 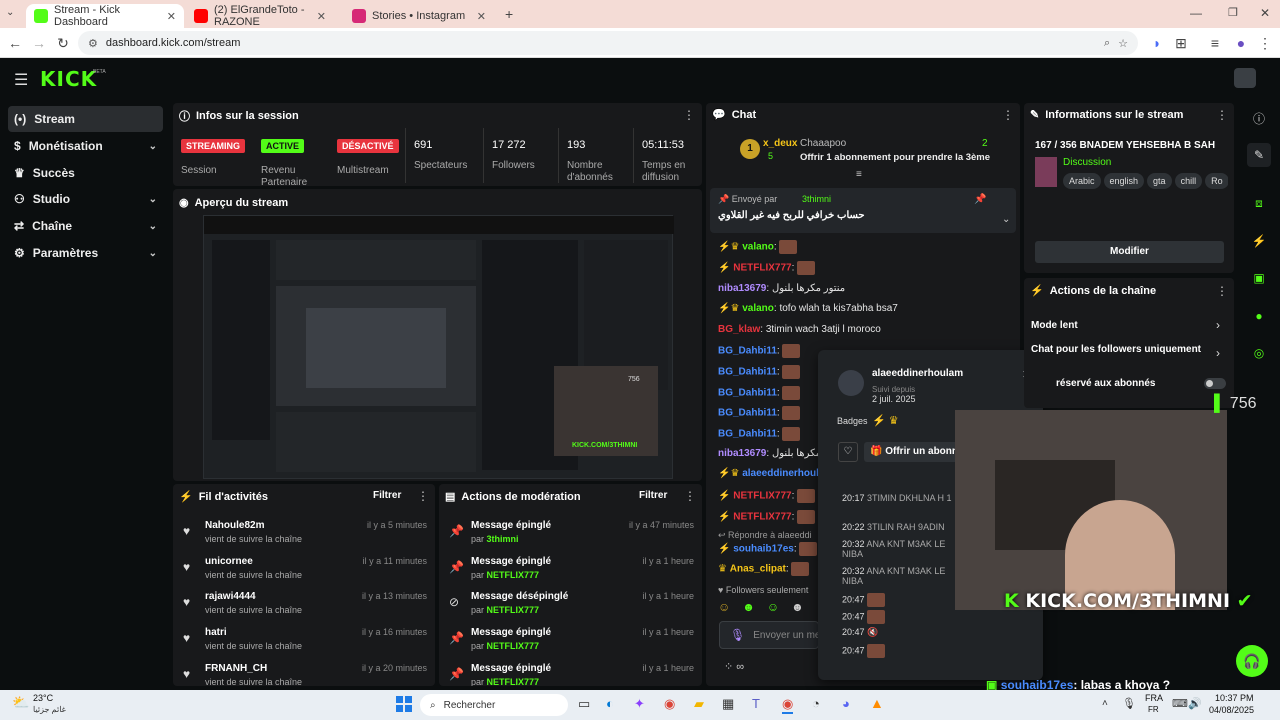 What do you see at coordinates (1234, 698) in the screenshot?
I see `clock-time: 10:37 PM` at bounding box center [1234, 698].